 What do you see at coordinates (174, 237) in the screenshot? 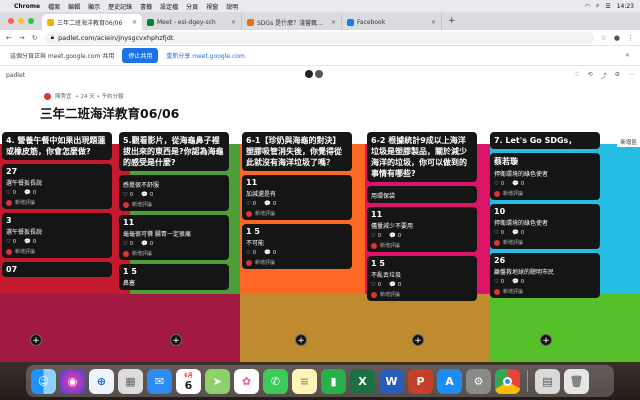
I see `post-card: 11 龜龜很可憐 腸胃一定很痛 ♡ 0 💬 0 新增評論` at bounding box center [174, 237].